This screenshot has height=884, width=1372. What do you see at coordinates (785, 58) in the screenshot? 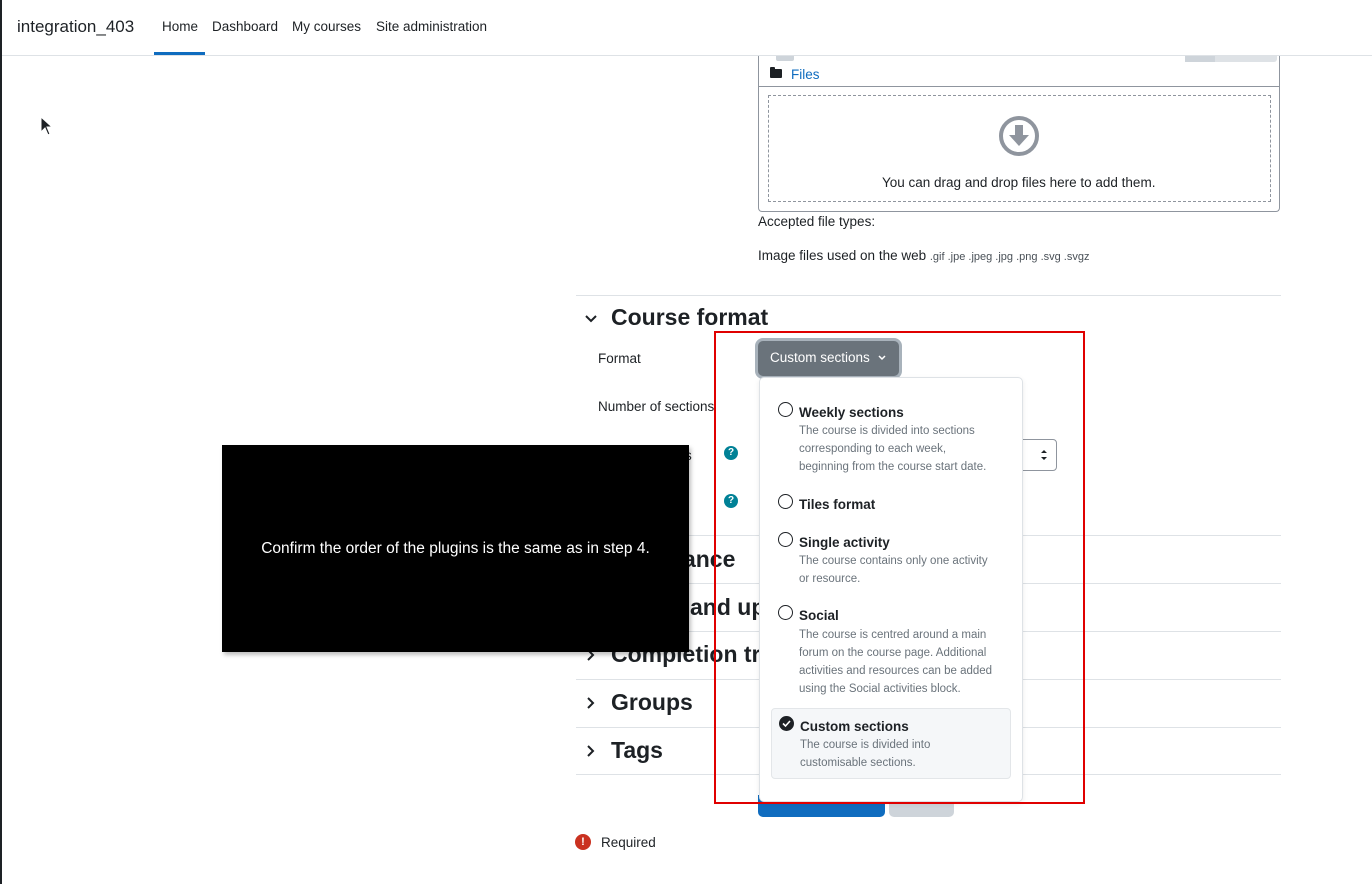
I see `filemanager-add-button` at bounding box center [785, 58].